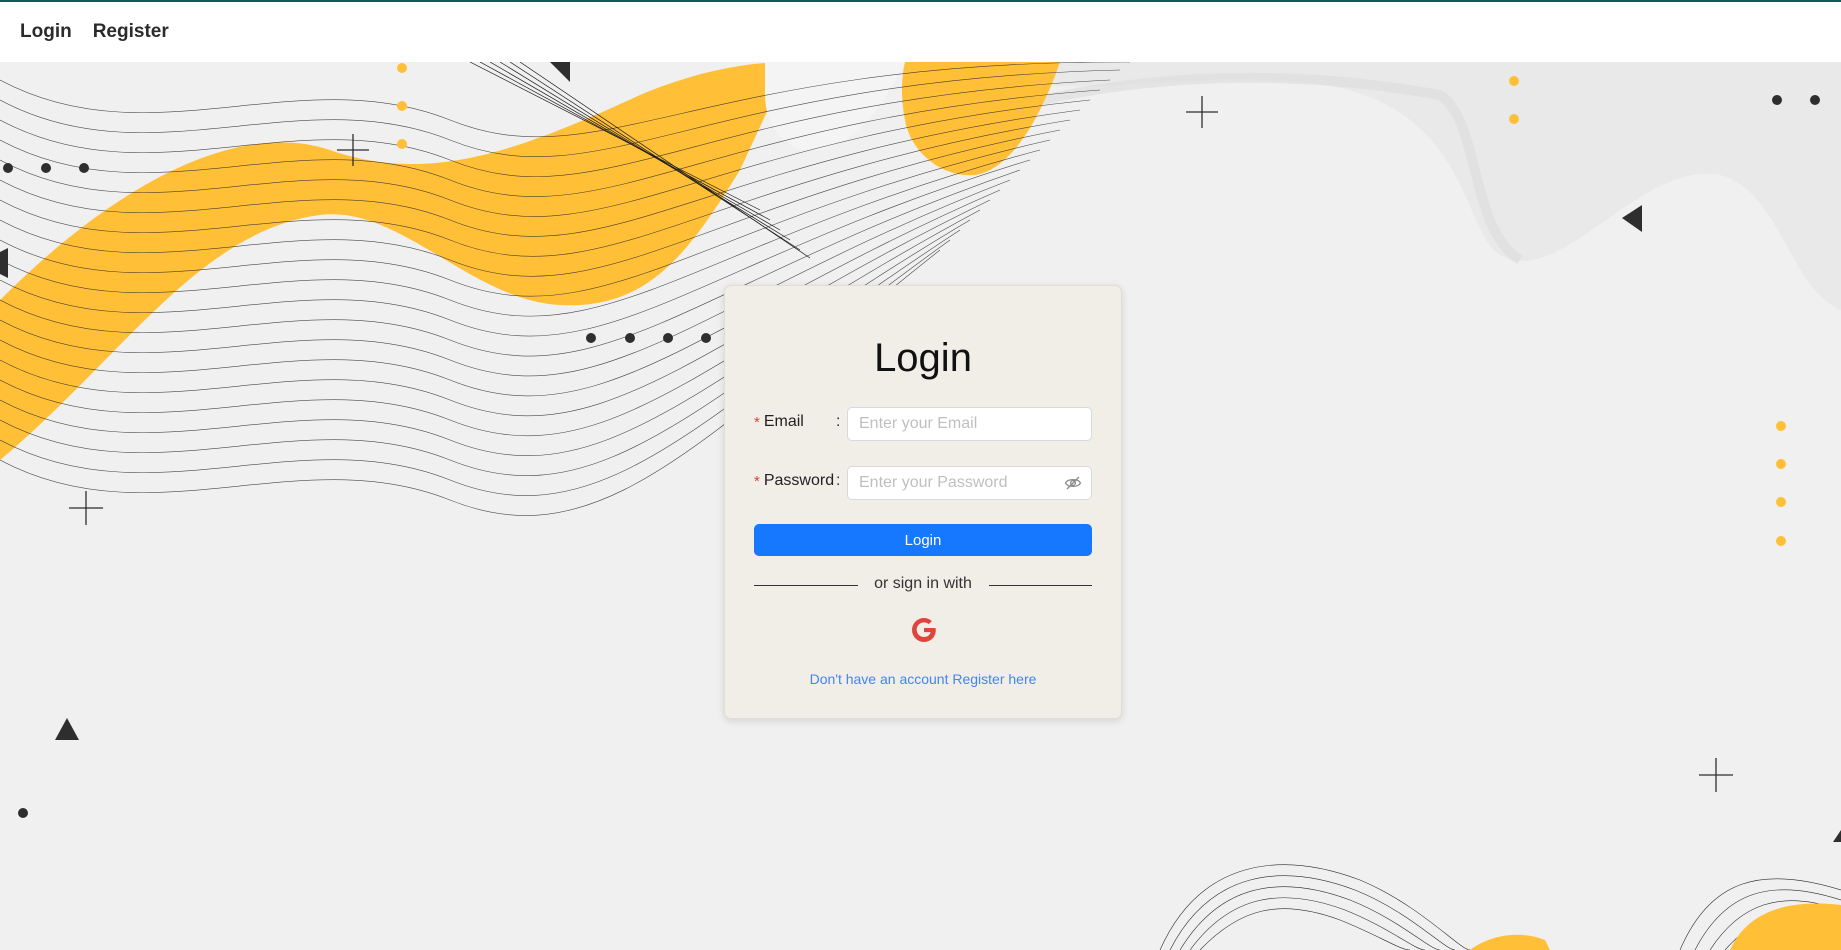 The height and width of the screenshot is (950, 1841). I want to click on password-field, so click(969, 483).